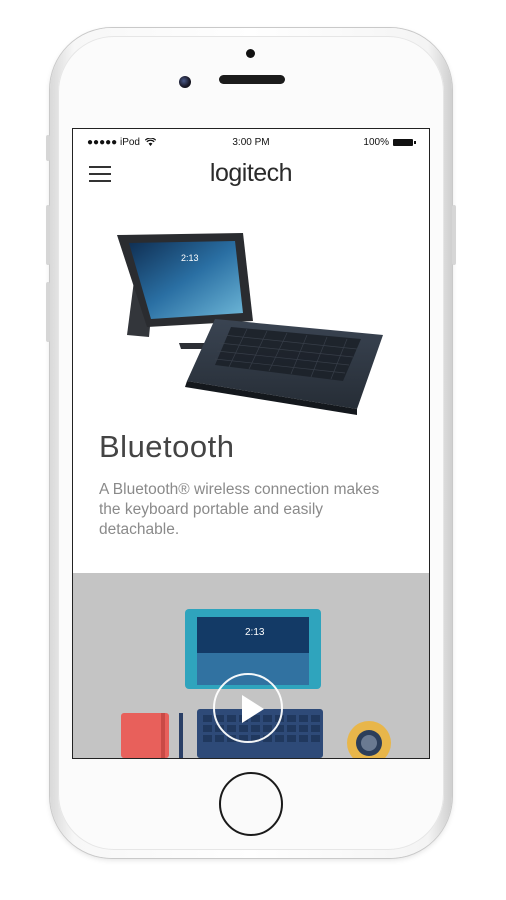 The width and height of the screenshot is (506, 900). I want to click on earpiece-speaker, so click(252, 79).